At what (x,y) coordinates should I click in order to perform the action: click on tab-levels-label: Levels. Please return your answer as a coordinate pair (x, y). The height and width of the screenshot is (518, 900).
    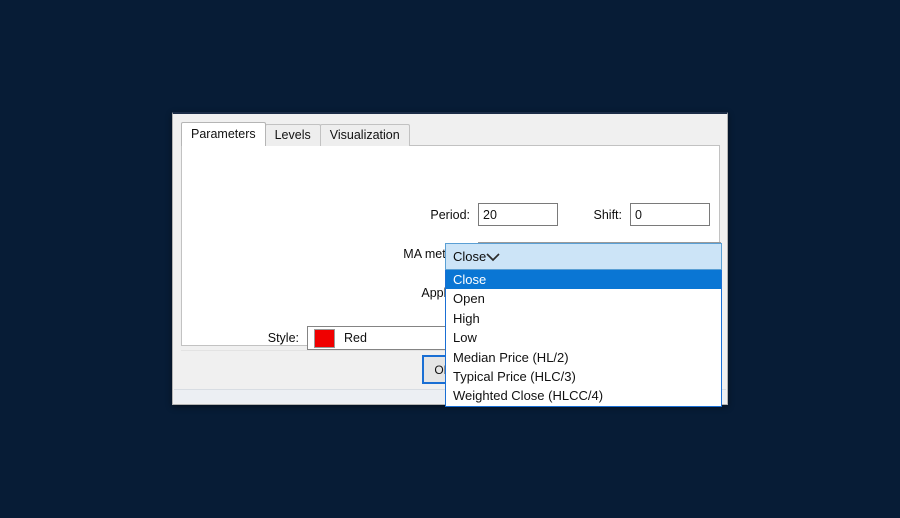
    Looking at the image, I should click on (292, 135).